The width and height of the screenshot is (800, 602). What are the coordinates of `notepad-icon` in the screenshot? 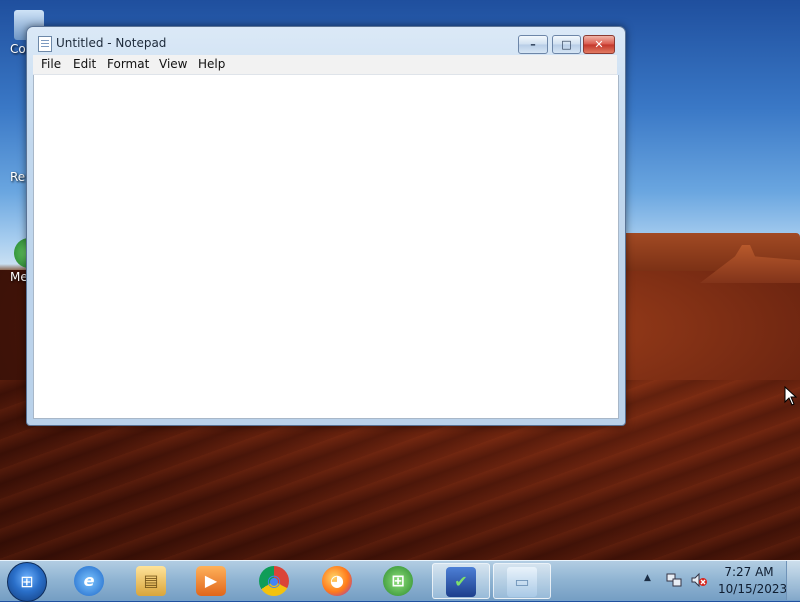 It's located at (45, 44).